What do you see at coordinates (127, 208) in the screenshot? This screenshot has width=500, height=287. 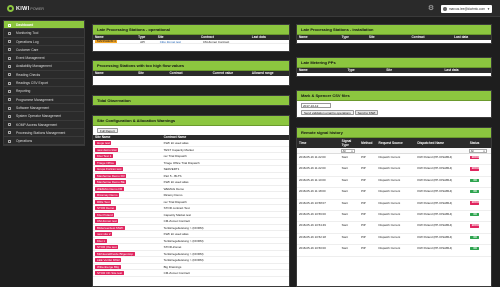 I see `site-name-cell: STOR Demo` at bounding box center [127, 208].